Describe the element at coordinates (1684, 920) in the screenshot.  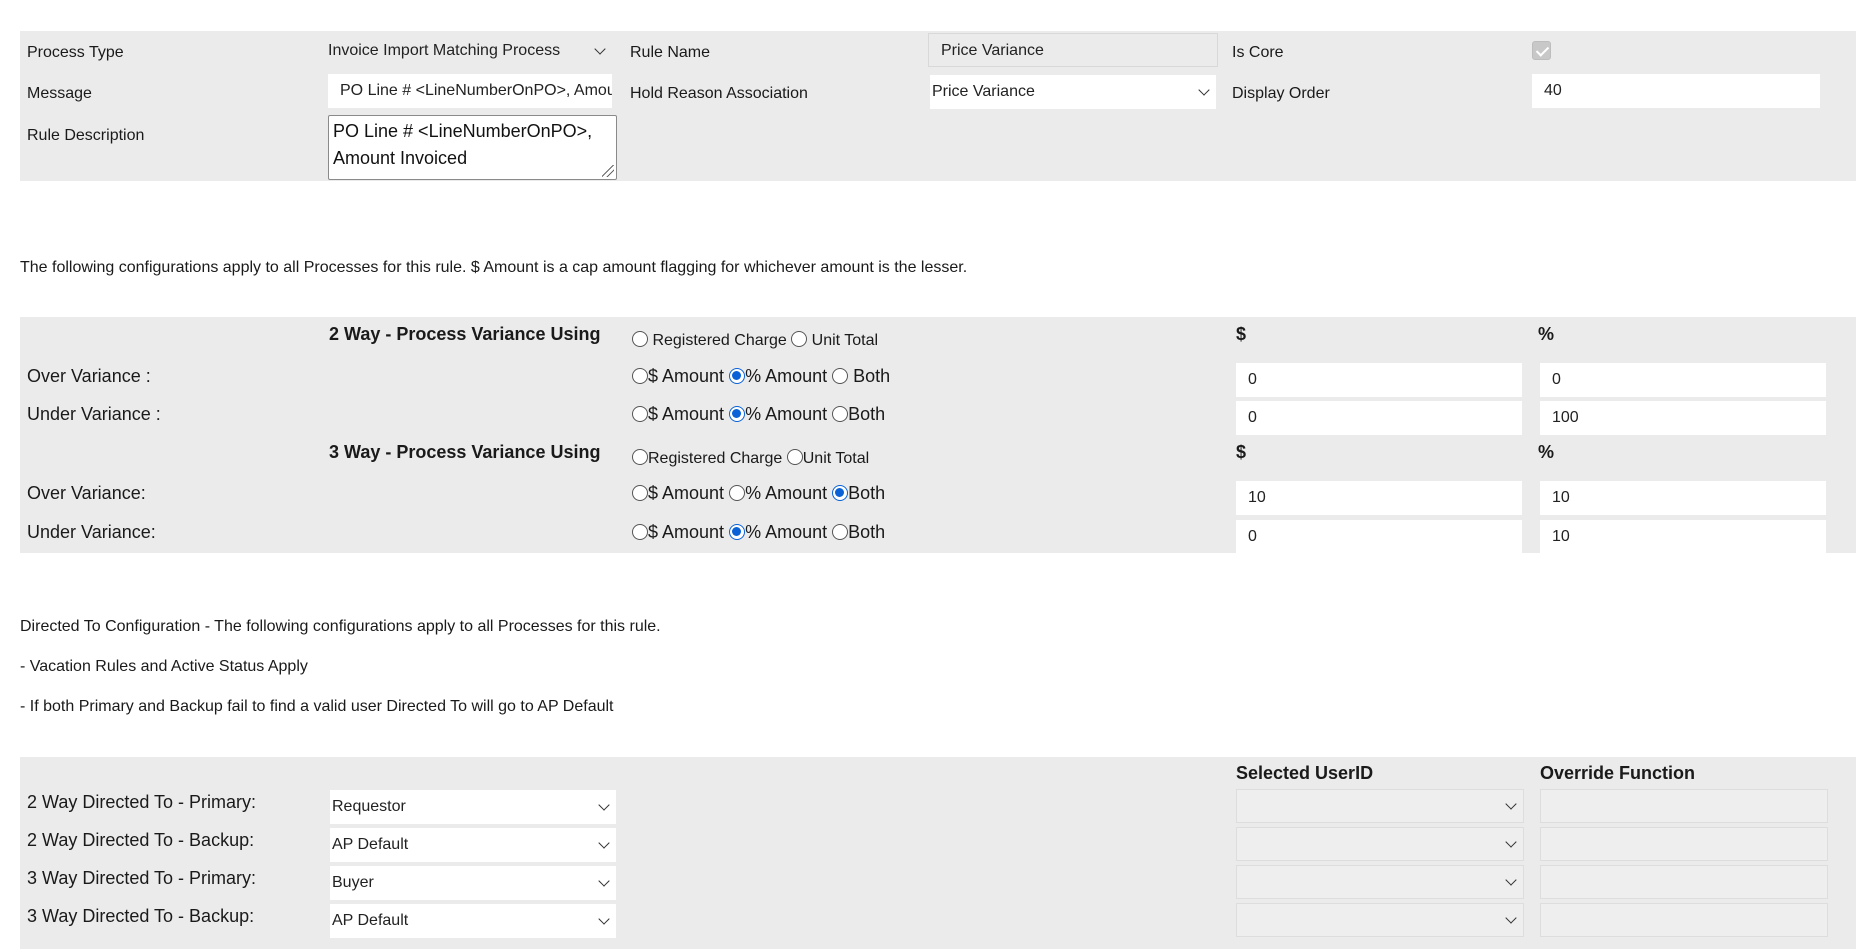
I see `three-way-backup-override-field` at that location.